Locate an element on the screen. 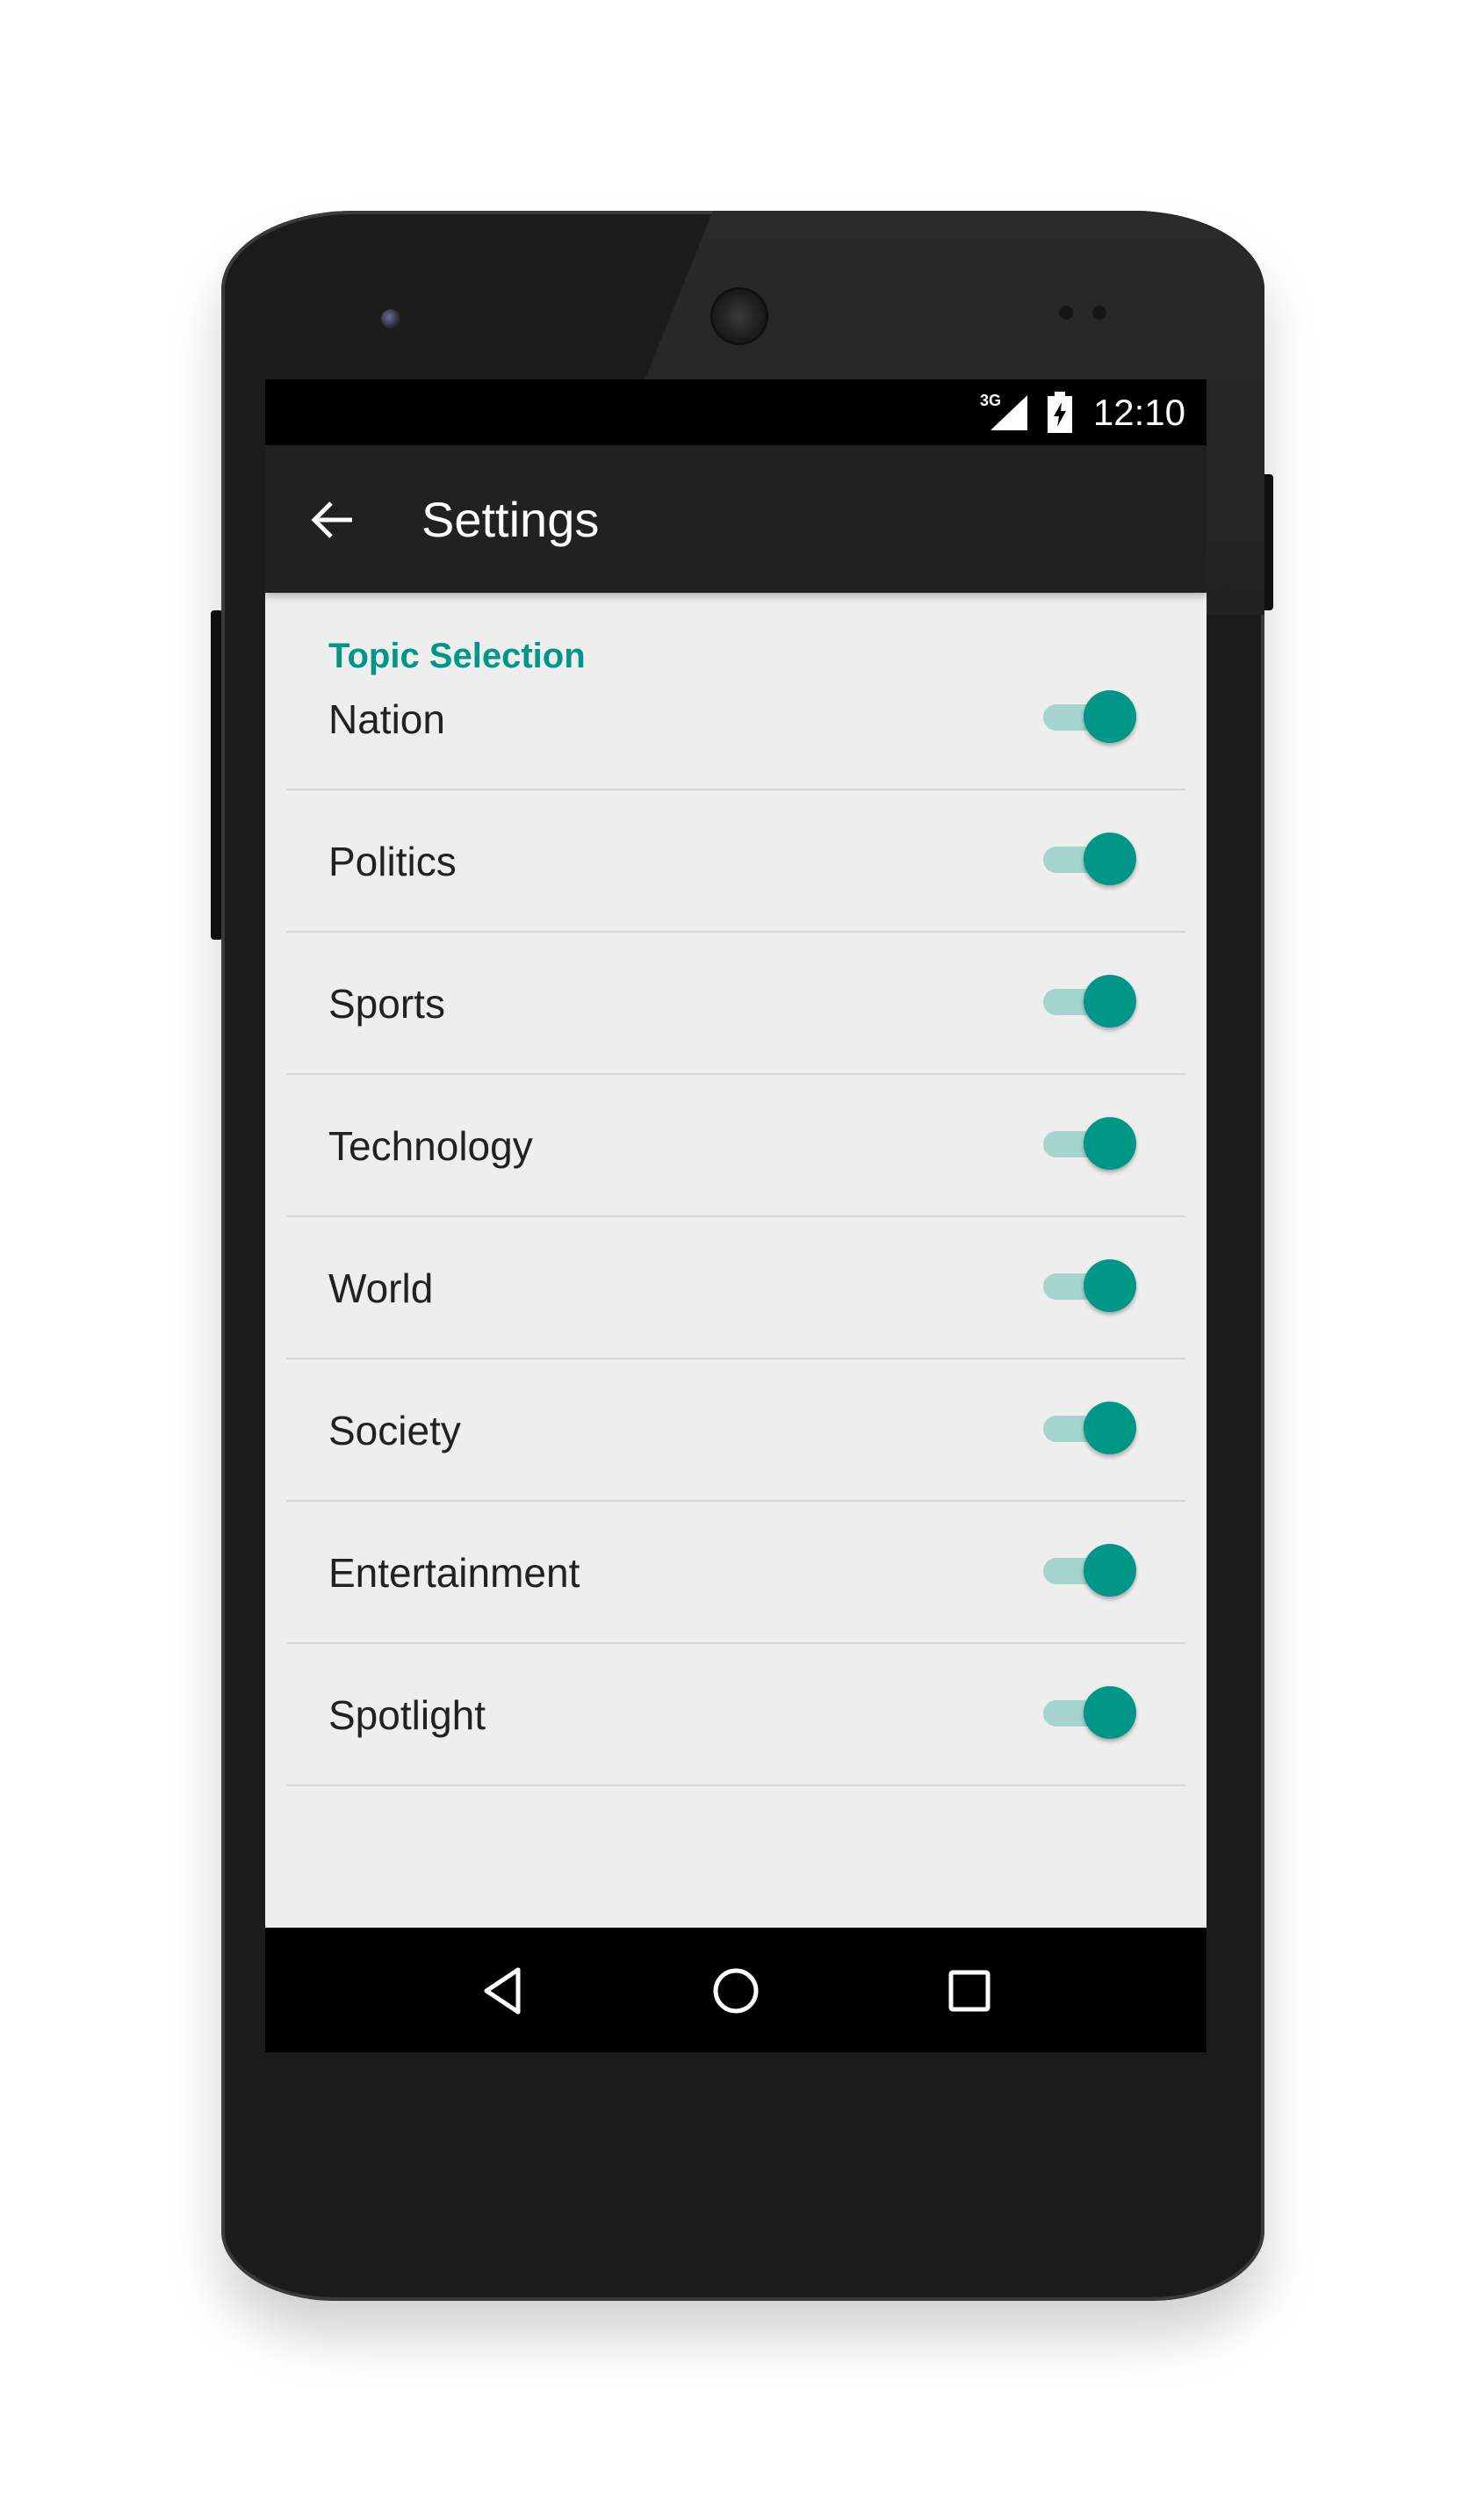 This screenshot has width=1484, height=2509. setting-label: Entertainment is located at coordinates (454, 1573).